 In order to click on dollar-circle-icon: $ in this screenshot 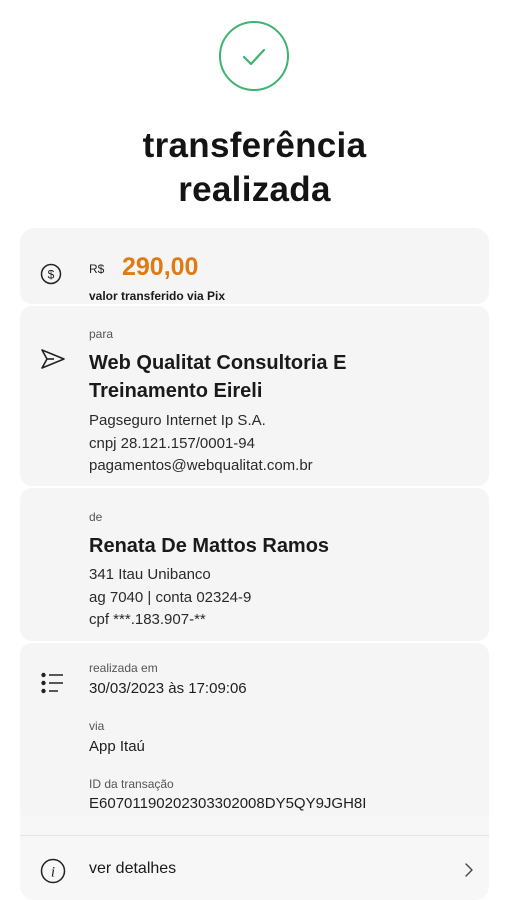, I will do `click(51, 274)`.